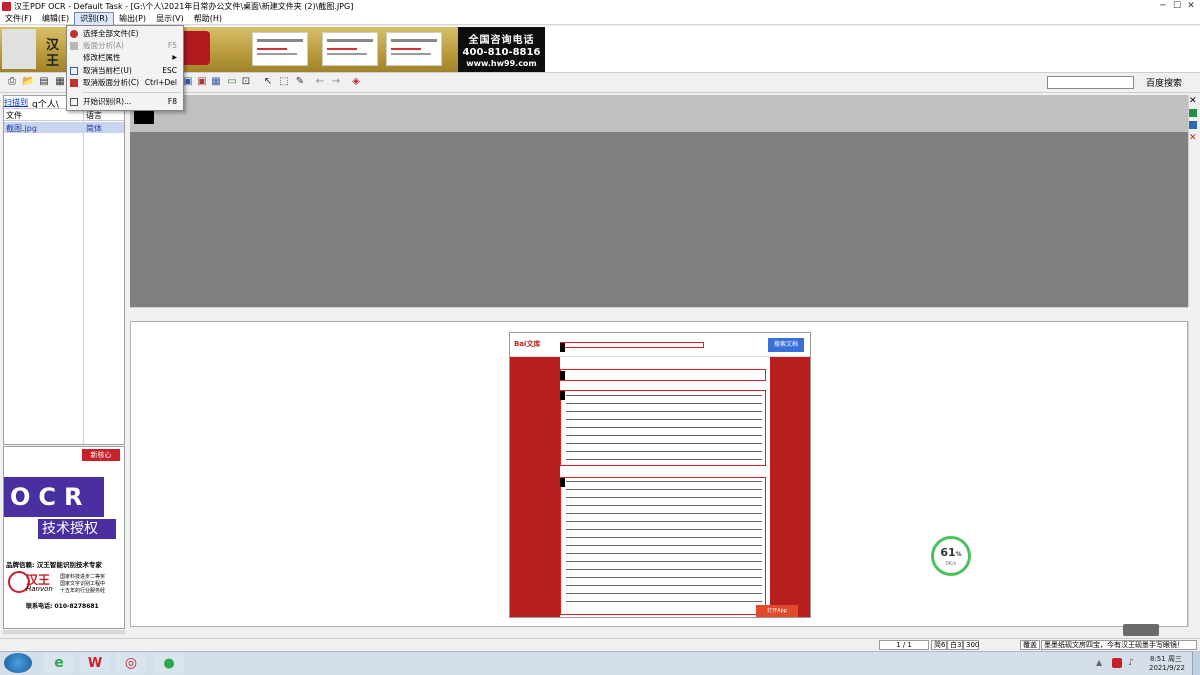 The image size is (1200, 675). Describe the element at coordinates (132, 92) in the screenshot. I see `menu-separator` at that location.